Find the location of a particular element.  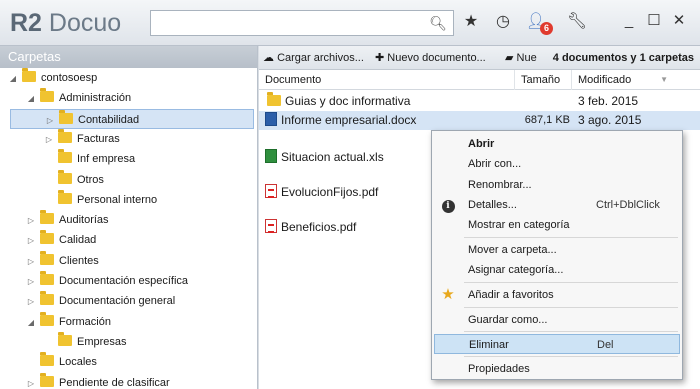

folder-node: Otros is located at coordinates (129, 179).